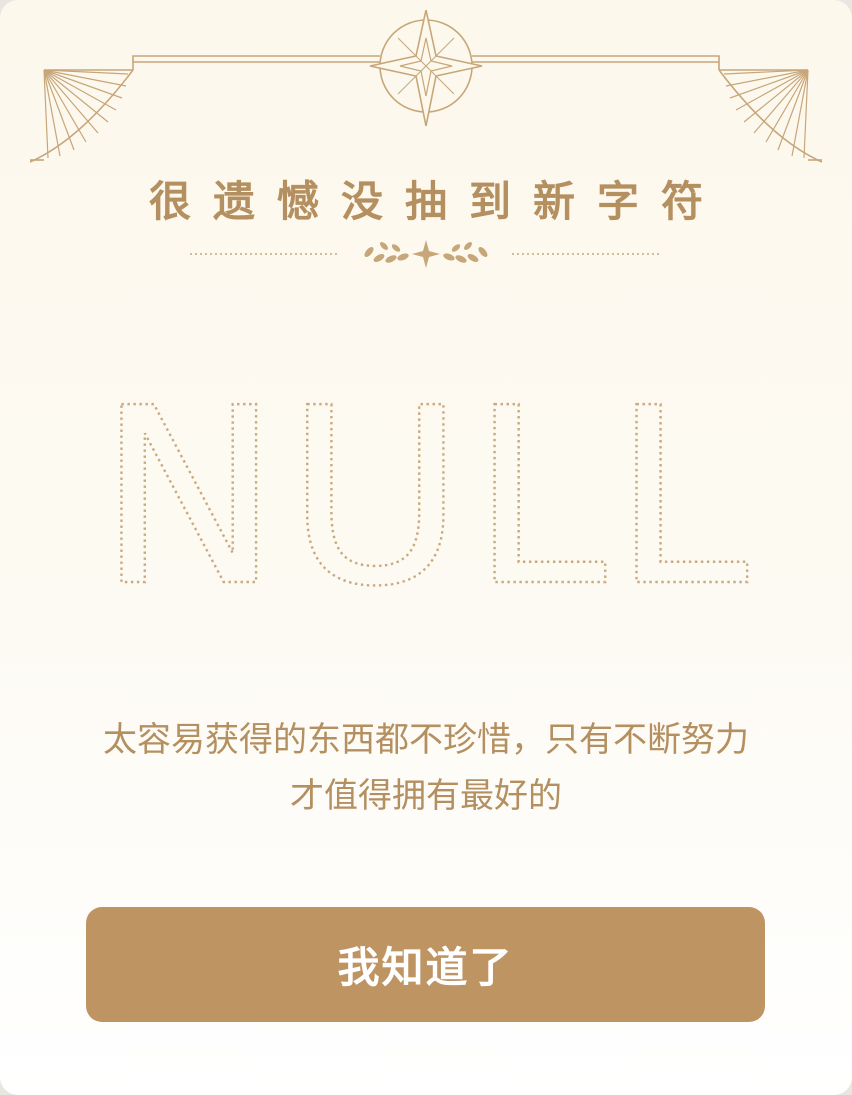 This screenshot has height=1095, width=852. Describe the element at coordinates (436, 201) in the screenshot. I see `dialog-title: 很遗憾没抽到新字符` at that location.